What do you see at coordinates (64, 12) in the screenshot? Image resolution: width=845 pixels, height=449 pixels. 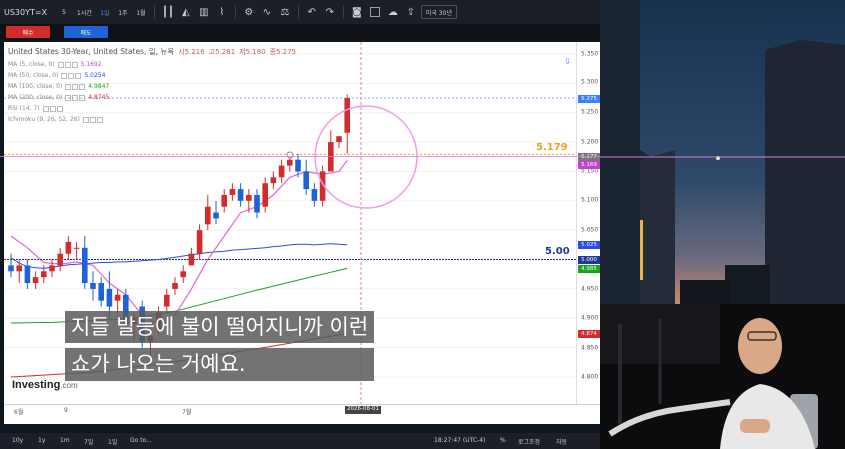 I see `interval-5: 5` at bounding box center [64, 12].